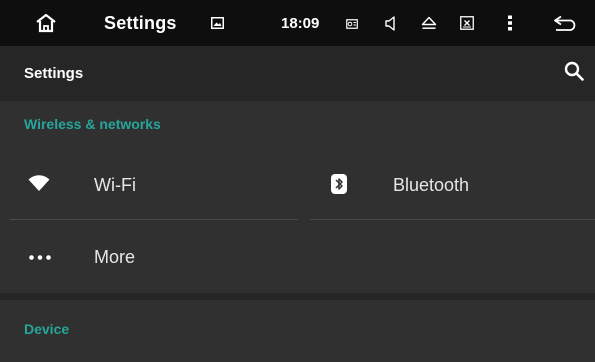 This screenshot has height=362, width=595. What do you see at coordinates (566, 23) in the screenshot?
I see `back-icon` at bounding box center [566, 23].